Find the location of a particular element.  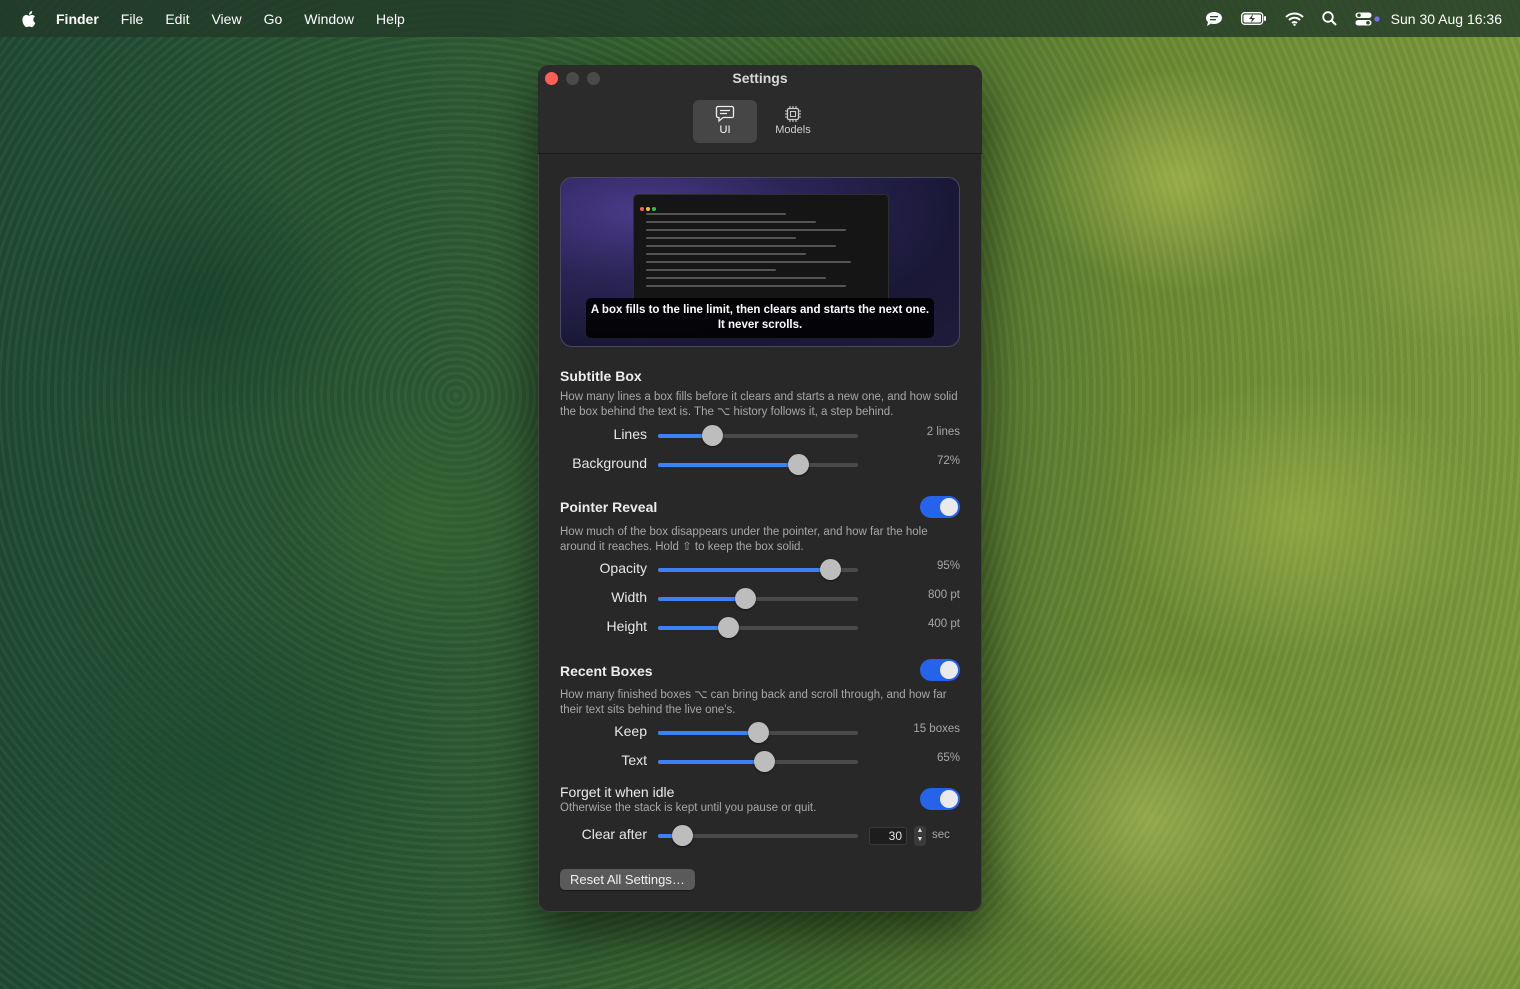

height-value: 400 pt is located at coordinates (944, 624).